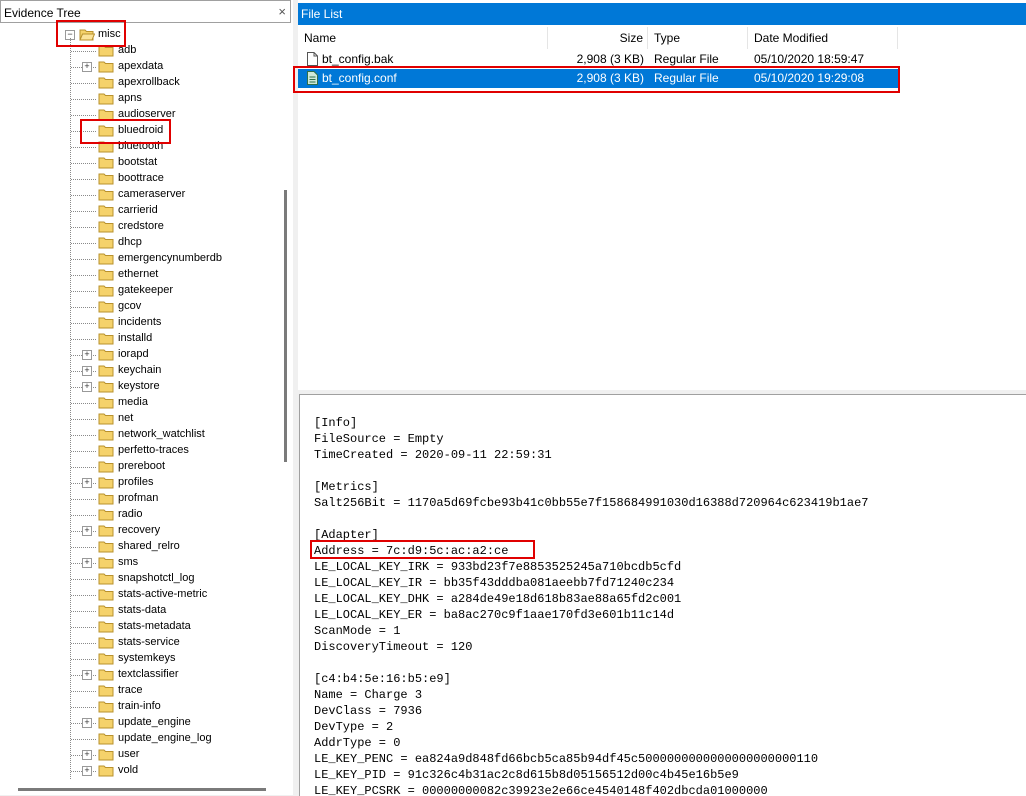 Image resolution: width=1026 pixels, height=796 pixels. I want to click on tree-node: trace, so click(135, 691).